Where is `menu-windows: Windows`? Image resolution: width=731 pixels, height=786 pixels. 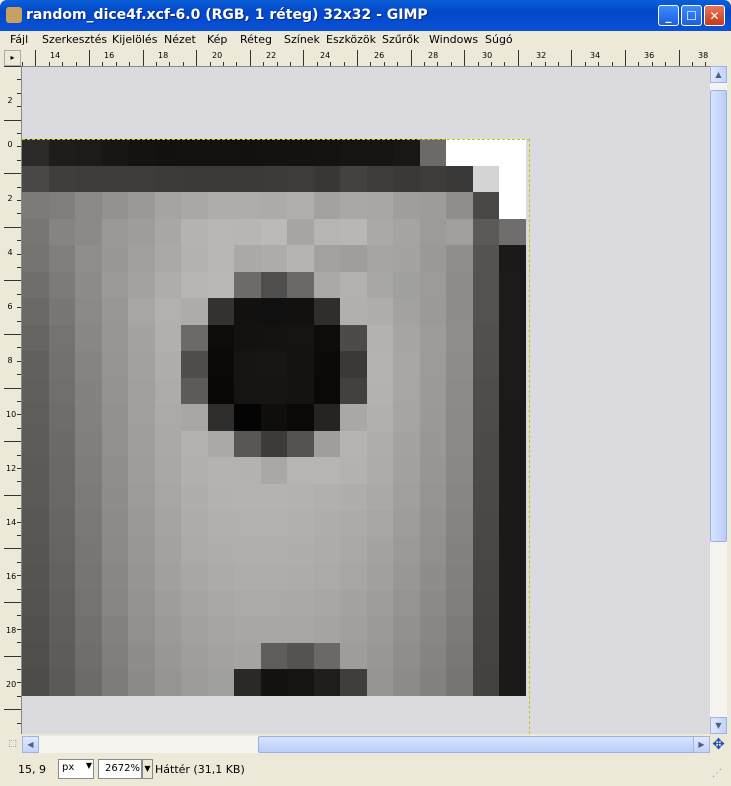
menu-windows: Windows is located at coordinates (453, 39).